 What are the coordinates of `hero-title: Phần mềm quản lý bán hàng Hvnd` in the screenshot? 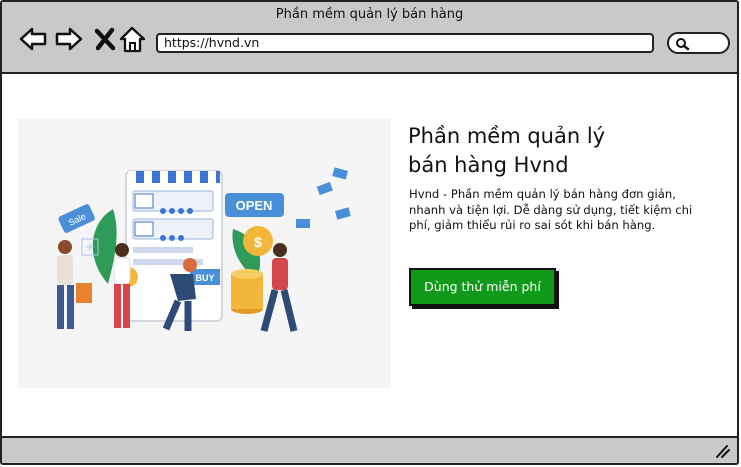 It's located at (568, 151).